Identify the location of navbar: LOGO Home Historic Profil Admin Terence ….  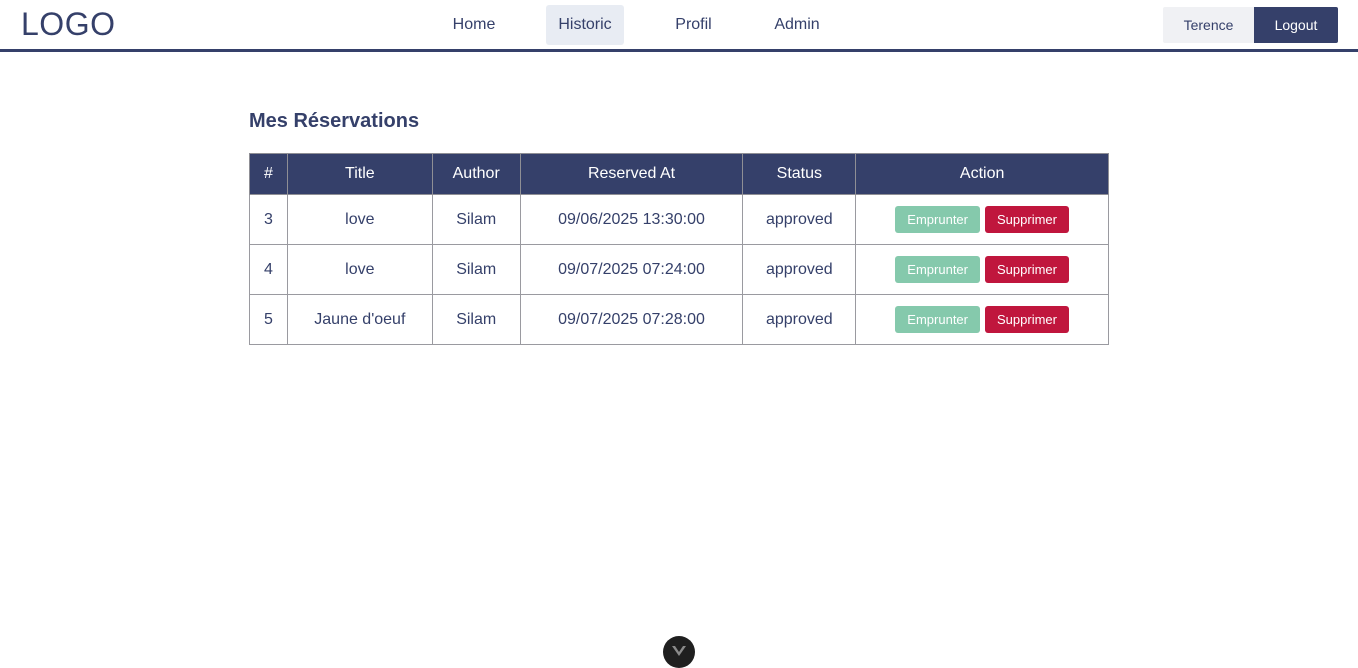
(679, 26).